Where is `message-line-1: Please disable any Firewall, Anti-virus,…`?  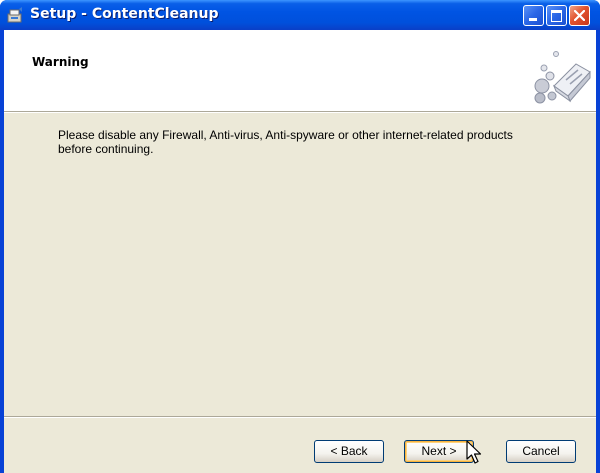
message-line-1: Please disable any Firewall, Anti-virus,… is located at coordinates (285, 135).